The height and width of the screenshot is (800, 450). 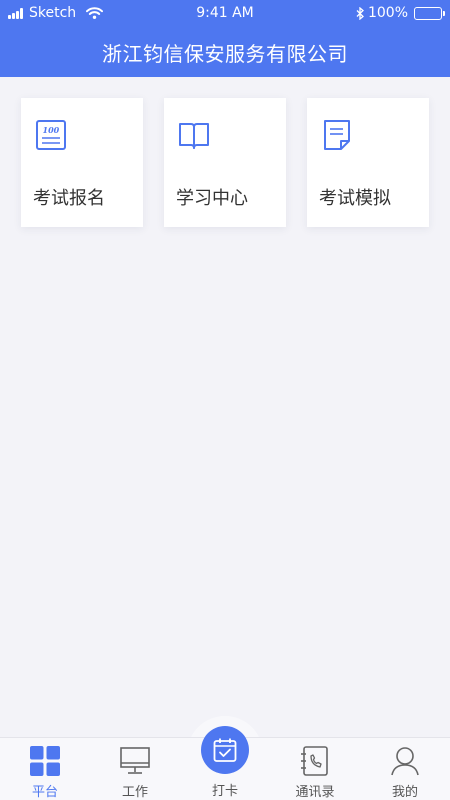 What do you see at coordinates (44, 792) in the screenshot?
I see `tab-label: 平台` at bounding box center [44, 792].